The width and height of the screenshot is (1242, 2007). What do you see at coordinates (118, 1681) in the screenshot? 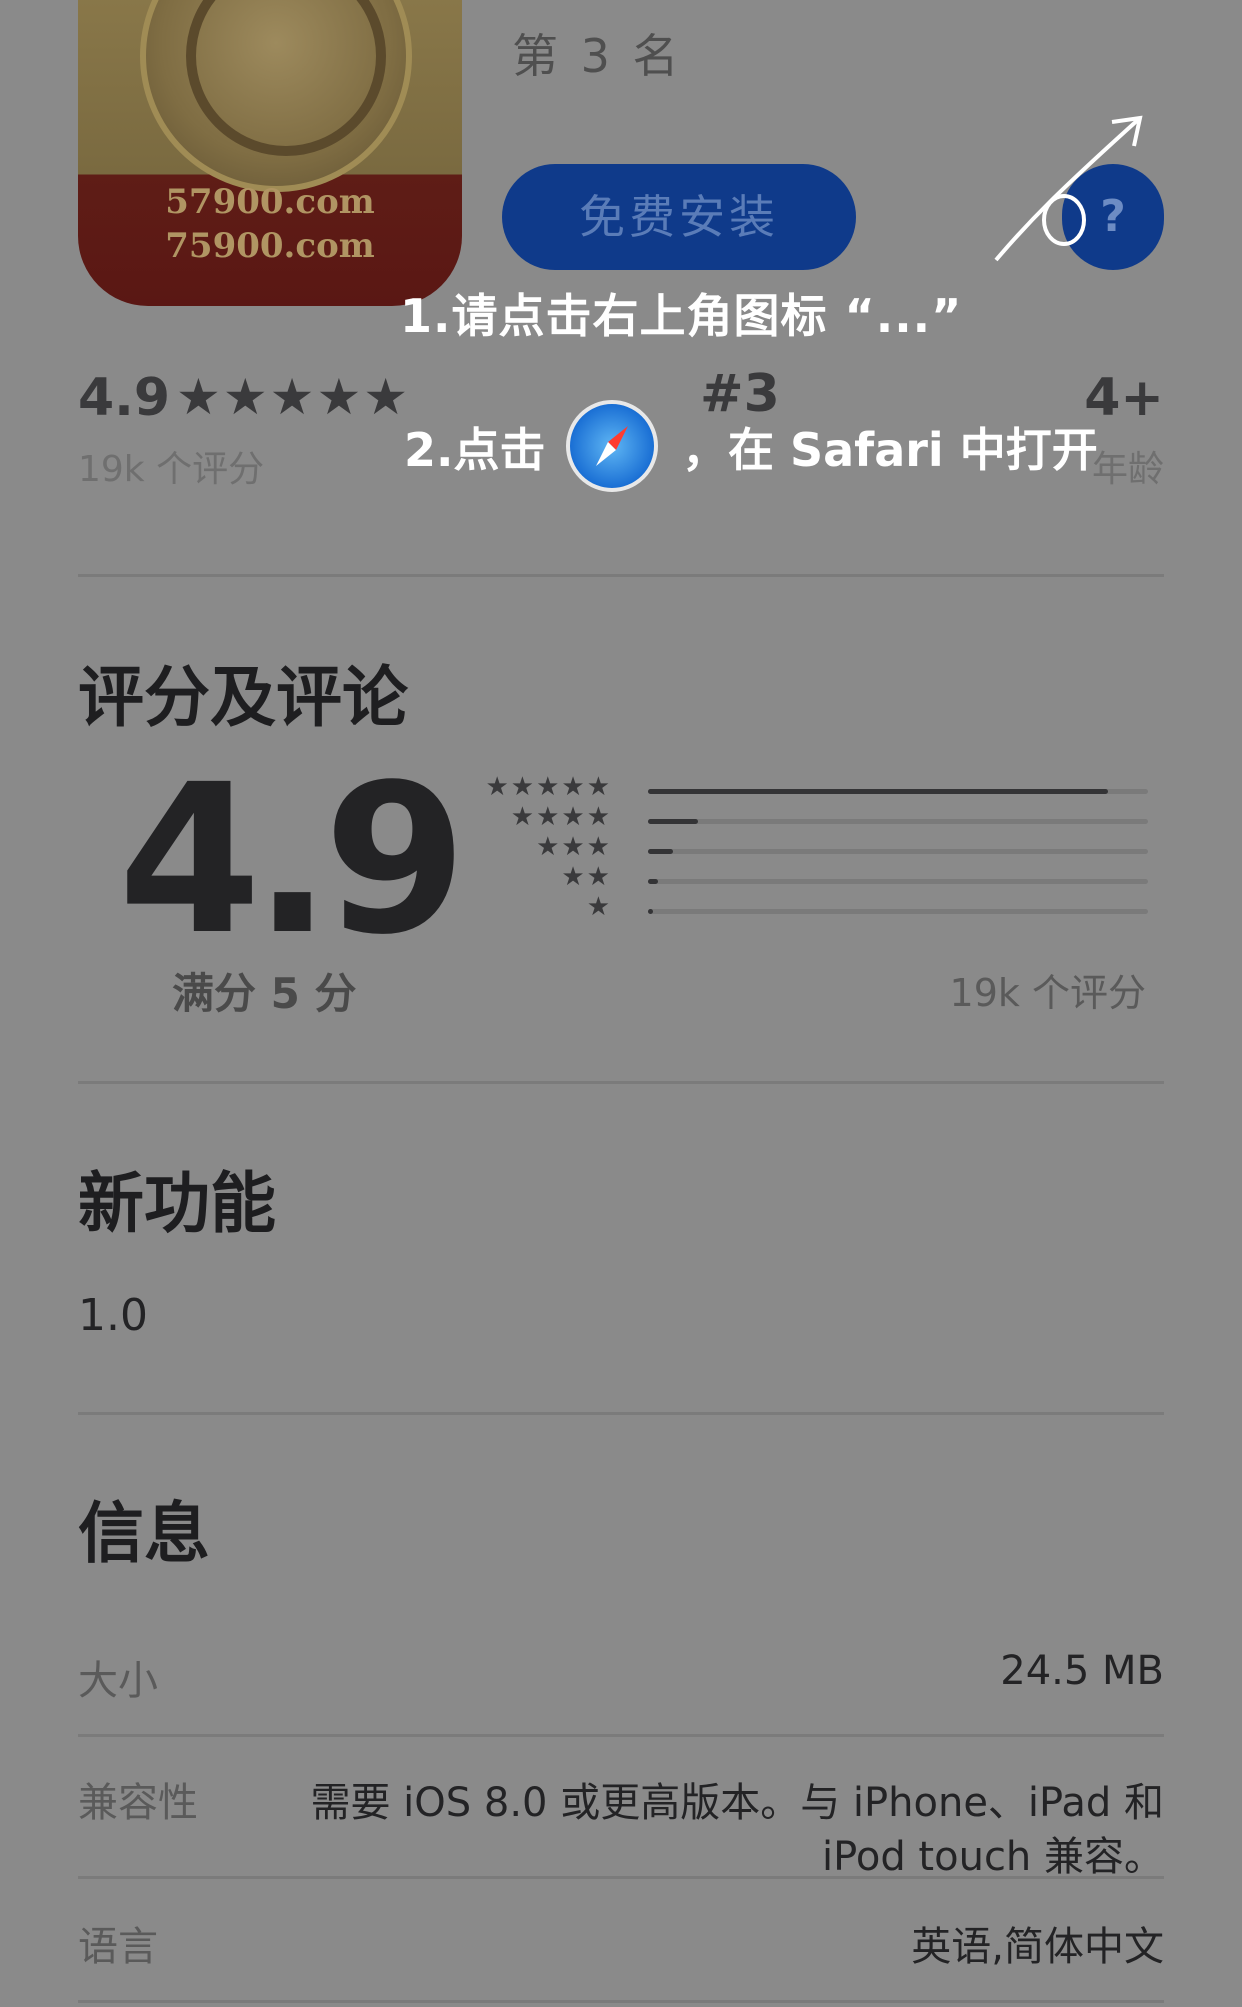
I see `size-label: 大小` at bounding box center [118, 1681].